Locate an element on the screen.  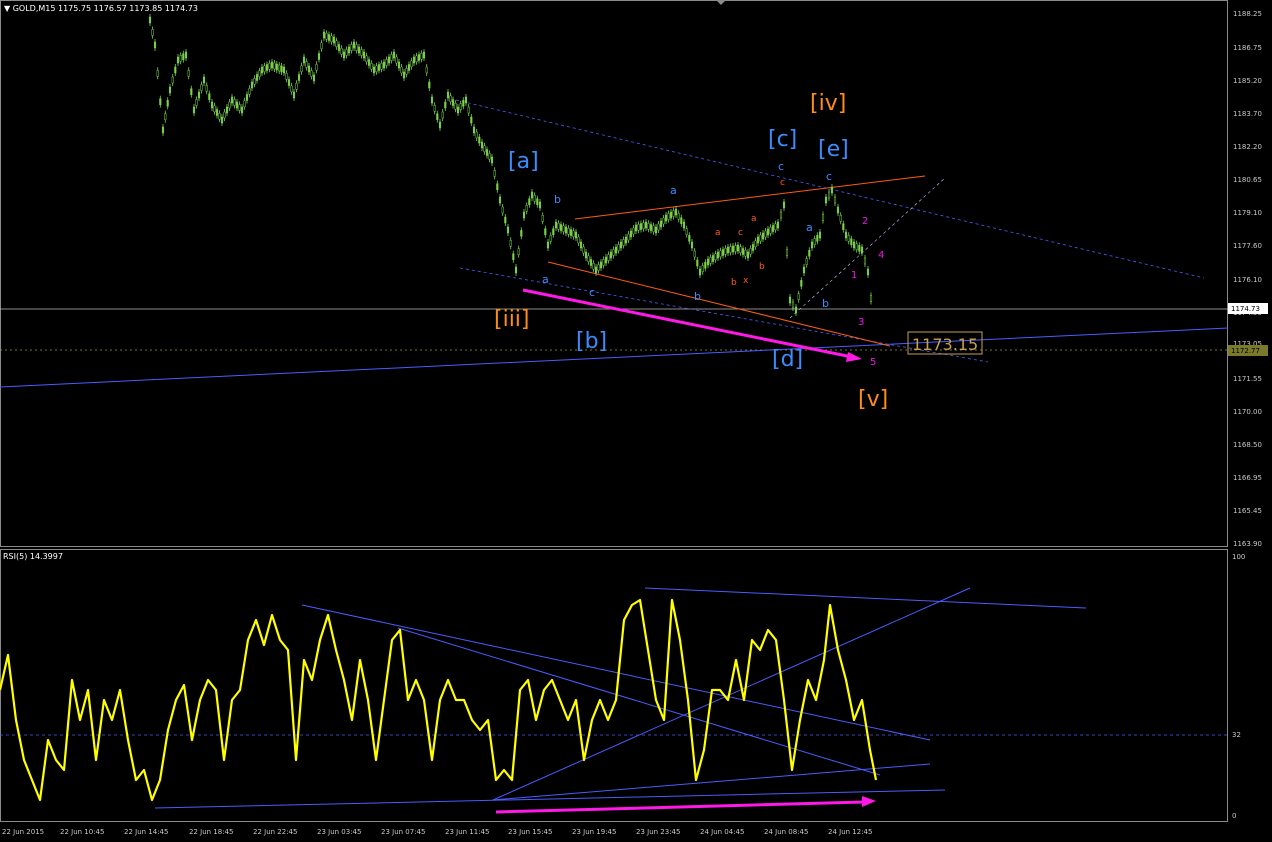
trendline-ending-diagonal is located at coordinates (867, 248).